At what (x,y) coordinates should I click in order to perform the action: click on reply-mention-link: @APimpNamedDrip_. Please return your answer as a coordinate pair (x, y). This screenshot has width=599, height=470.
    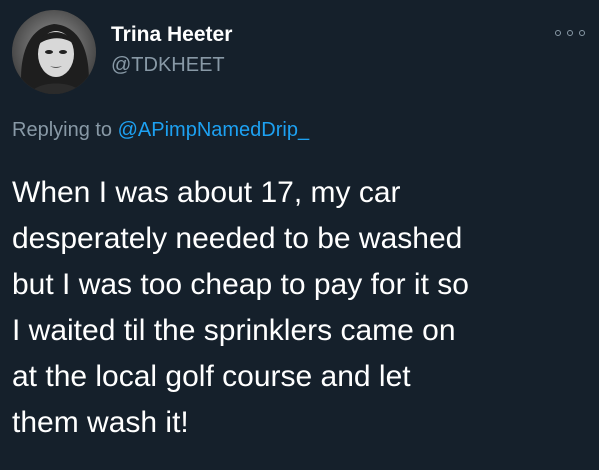
    Looking at the image, I should click on (213, 130).